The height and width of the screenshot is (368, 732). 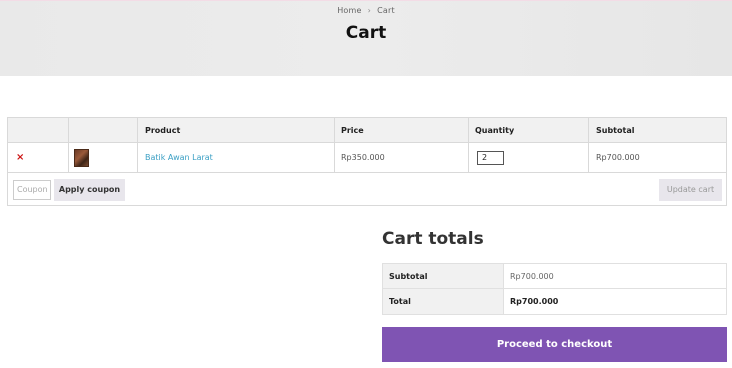 What do you see at coordinates (532, 276) in the screenshot?
I see `subtotal-value: Rp700.000` at bounding box center [532, 276].